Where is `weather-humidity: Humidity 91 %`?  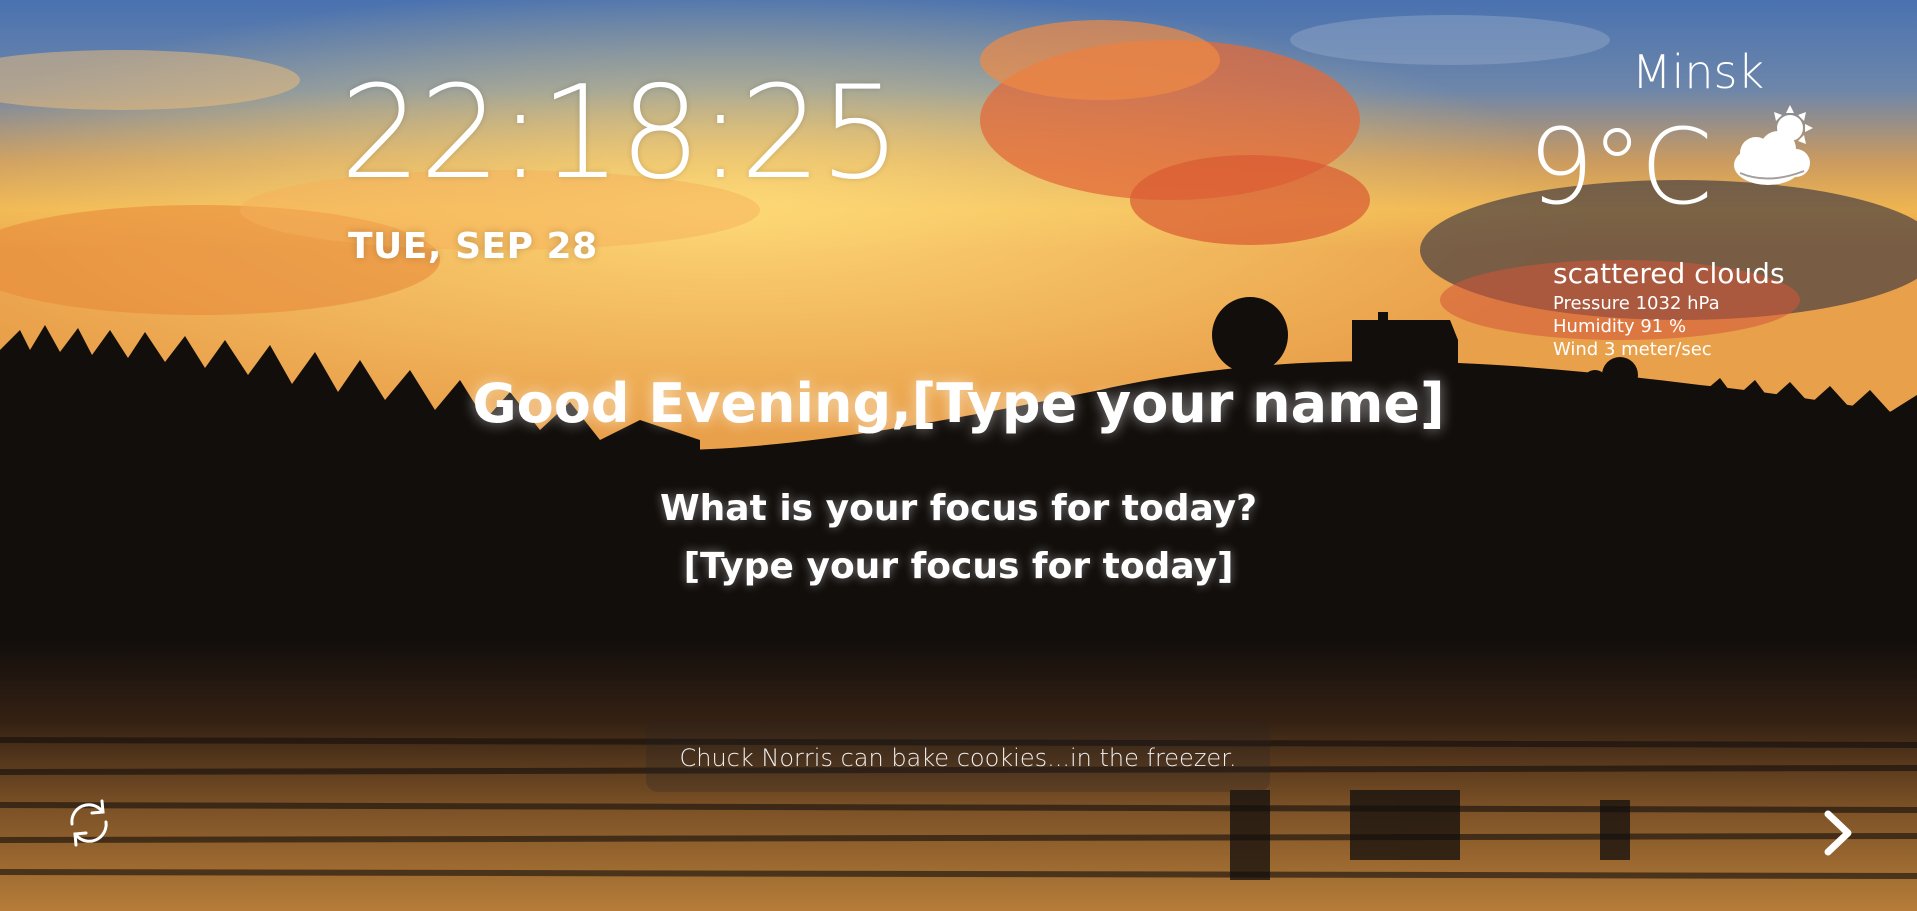
weather-humidity: Humidity 91 % is located at coordinates (1620, 326).